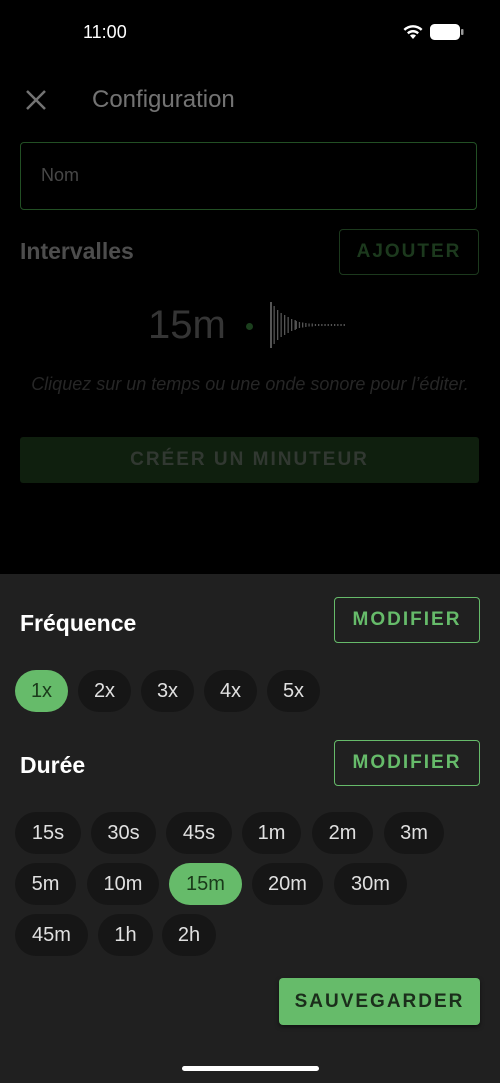  Describe the element at coordinates (250, 100) in the screenshot. I see `app-bar: Configuration` at that location.